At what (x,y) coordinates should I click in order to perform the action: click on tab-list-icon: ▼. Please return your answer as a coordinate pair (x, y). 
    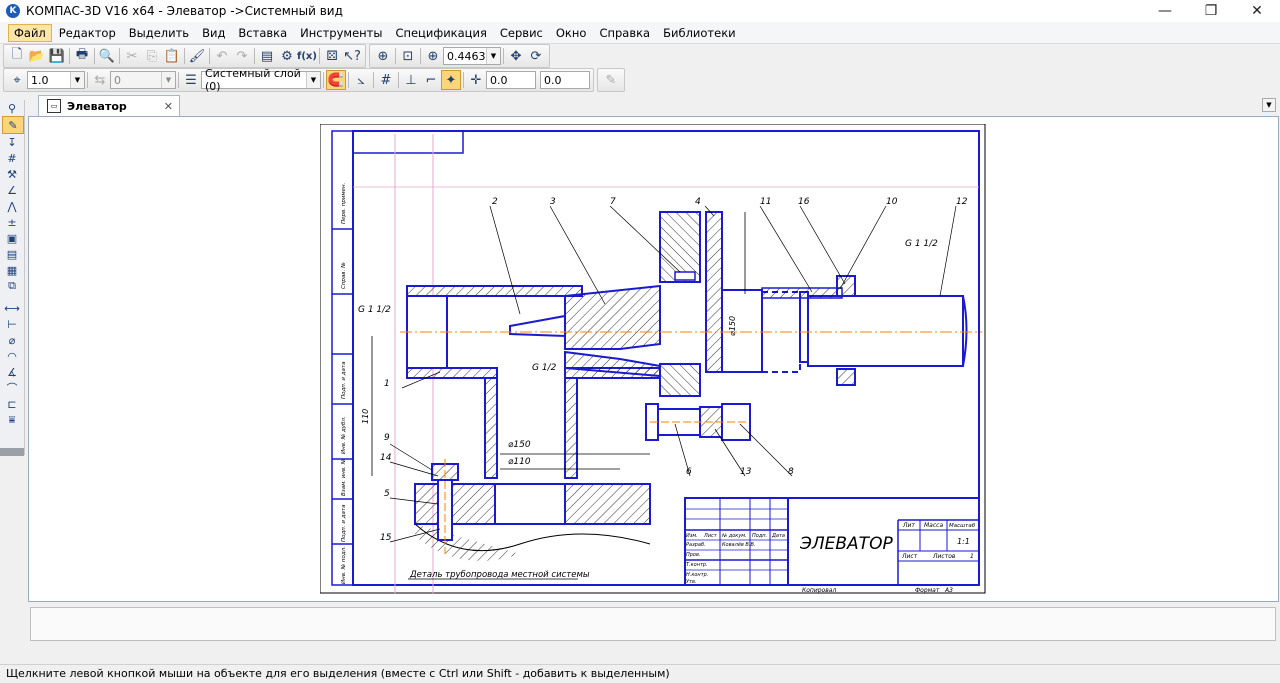
    Looking at the image, I should click on (1269, 105).